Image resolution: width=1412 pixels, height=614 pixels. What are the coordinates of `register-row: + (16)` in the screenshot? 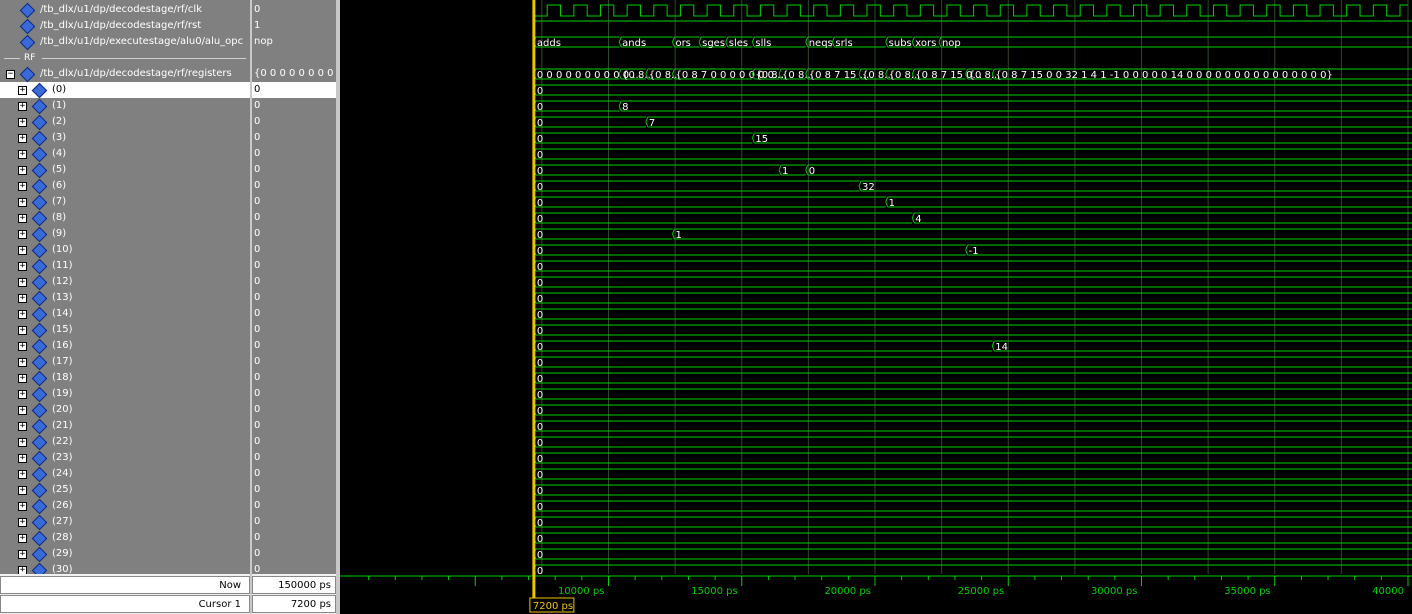 It's located at (125, 346).